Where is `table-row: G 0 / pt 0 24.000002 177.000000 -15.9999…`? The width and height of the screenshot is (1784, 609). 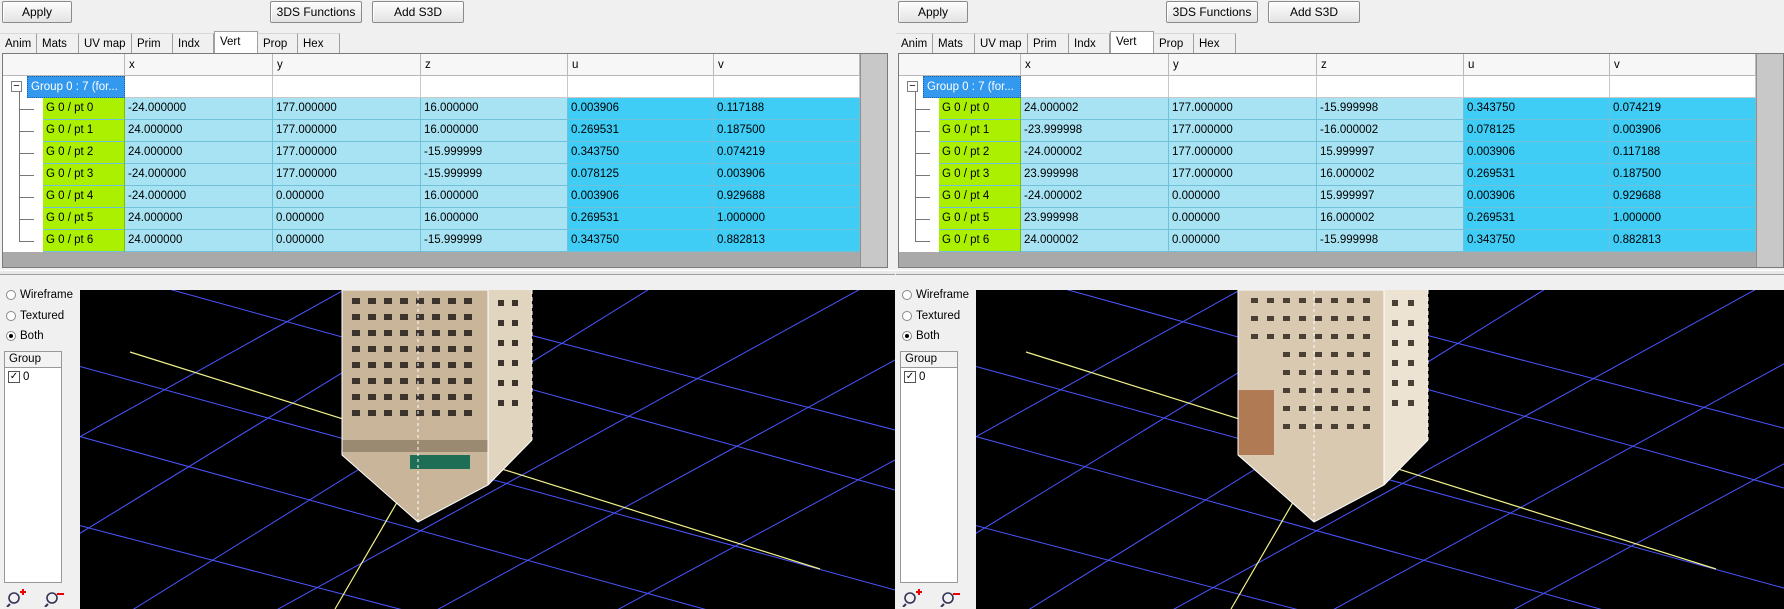
table-row: G 0 / pt 0 24.000002 177.000000 -15.9999… is located at coordinates (1327, 109).